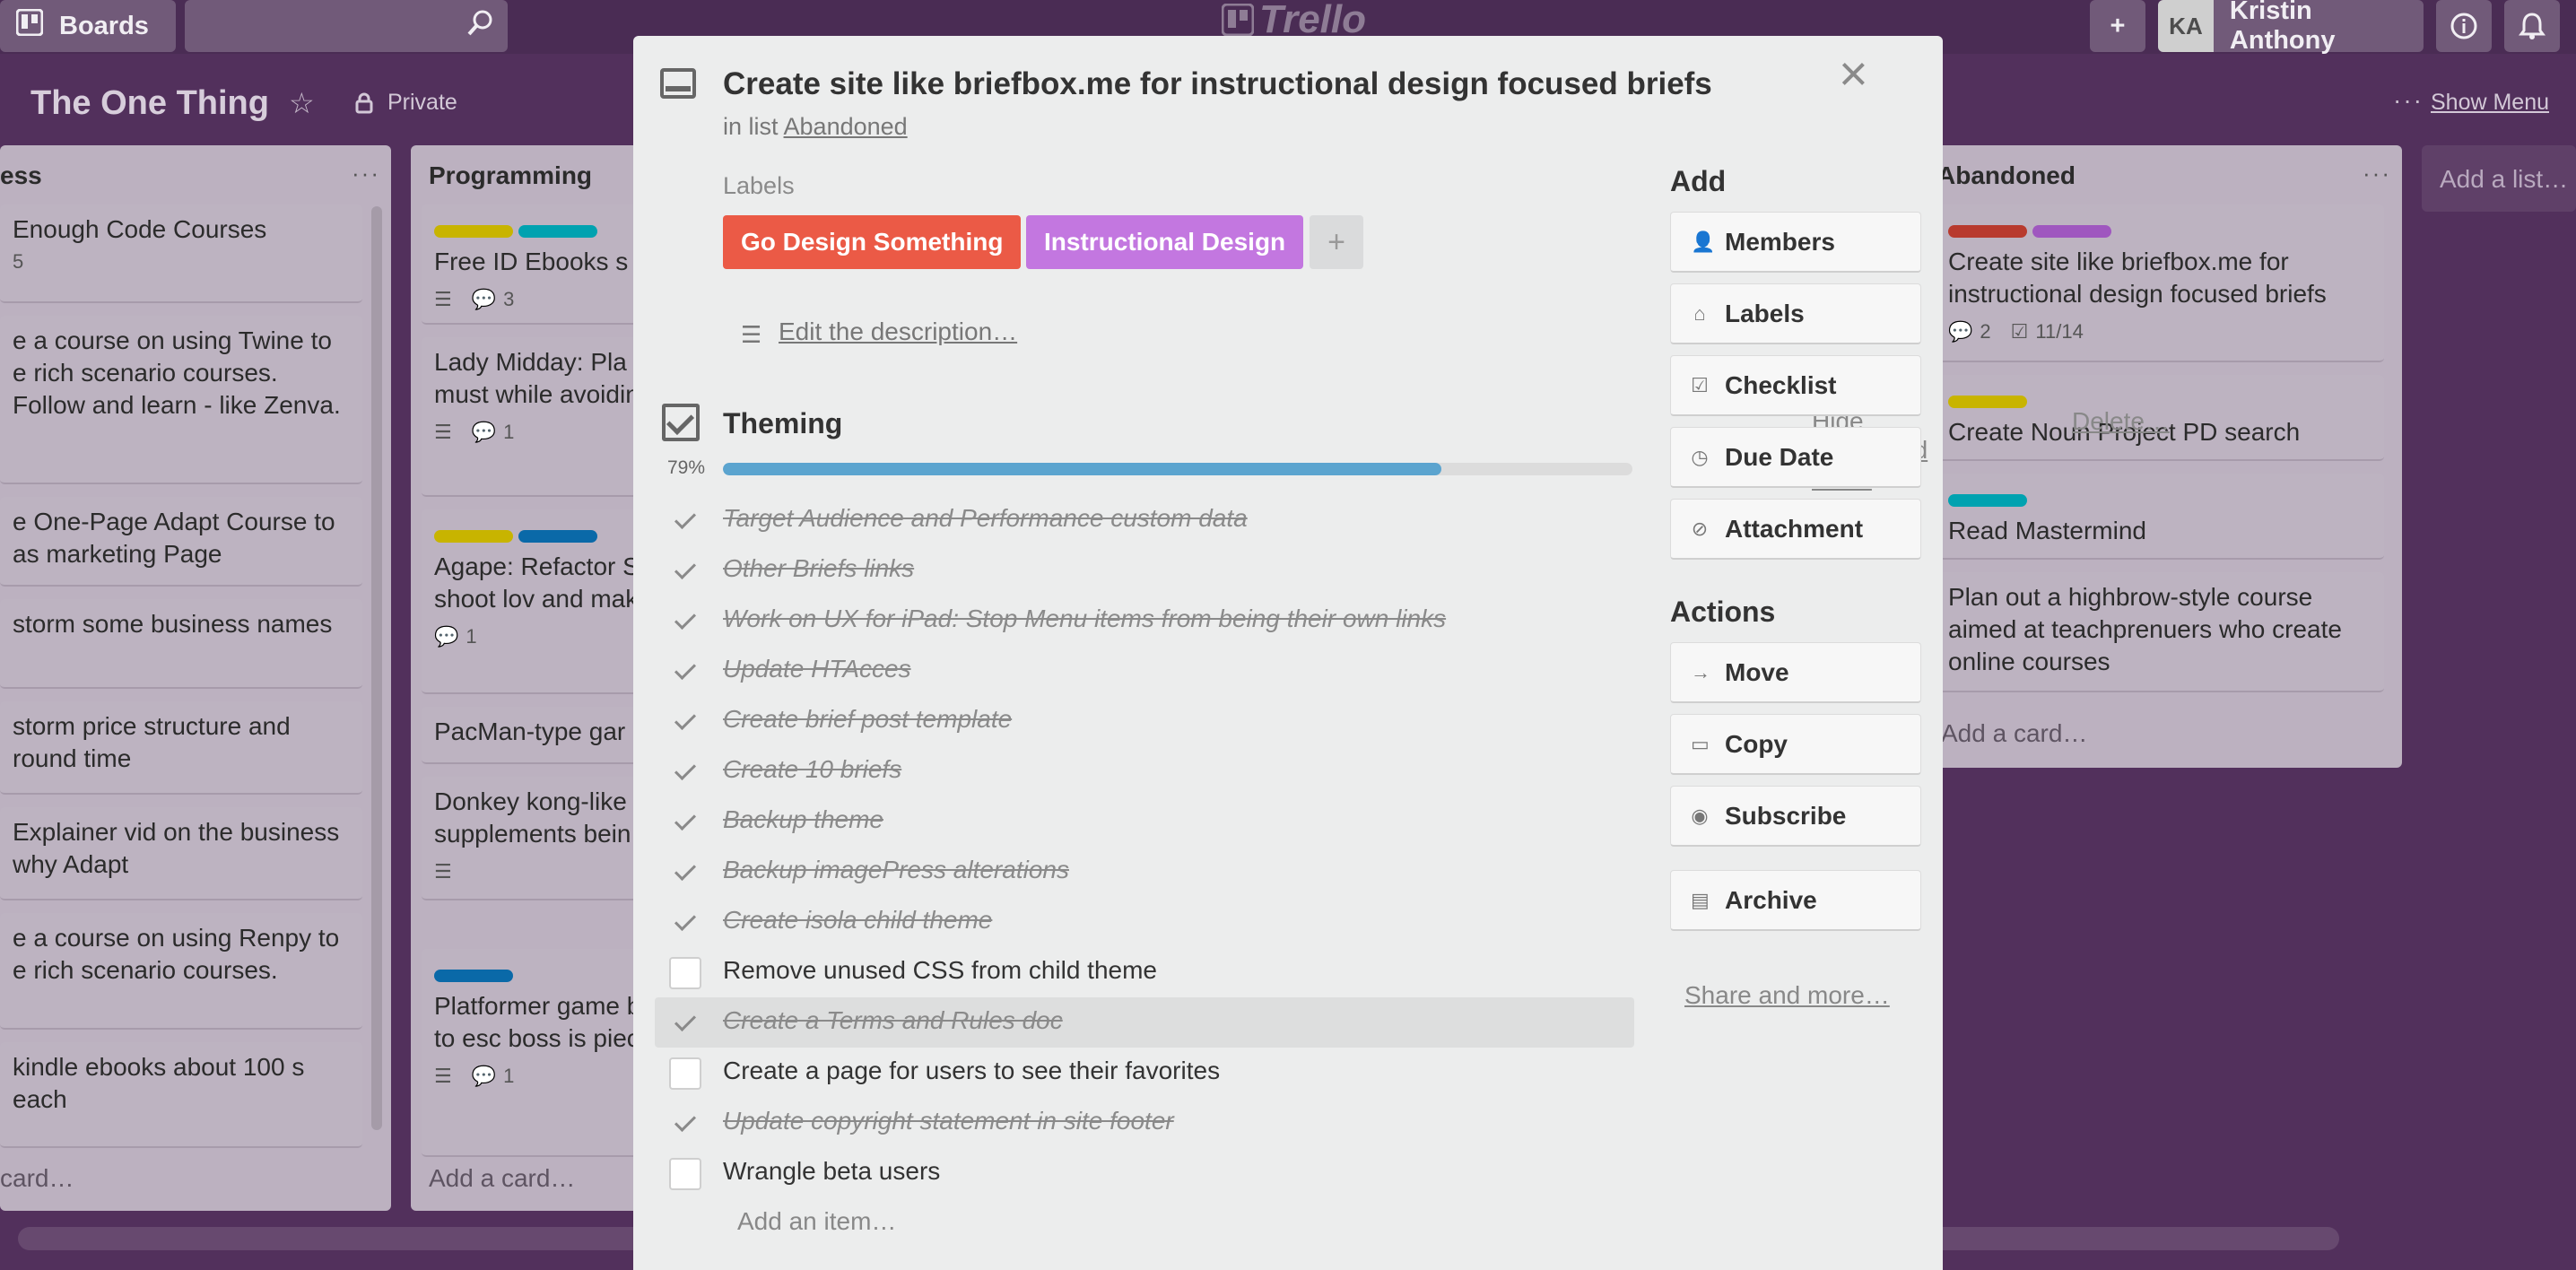 Image resolution: width=2576 pixels, height=1270 pixels. Describe the element at coordinates (181, 253) in the screenshot. I see `list-card: Enough Code Courses 5` at that location.